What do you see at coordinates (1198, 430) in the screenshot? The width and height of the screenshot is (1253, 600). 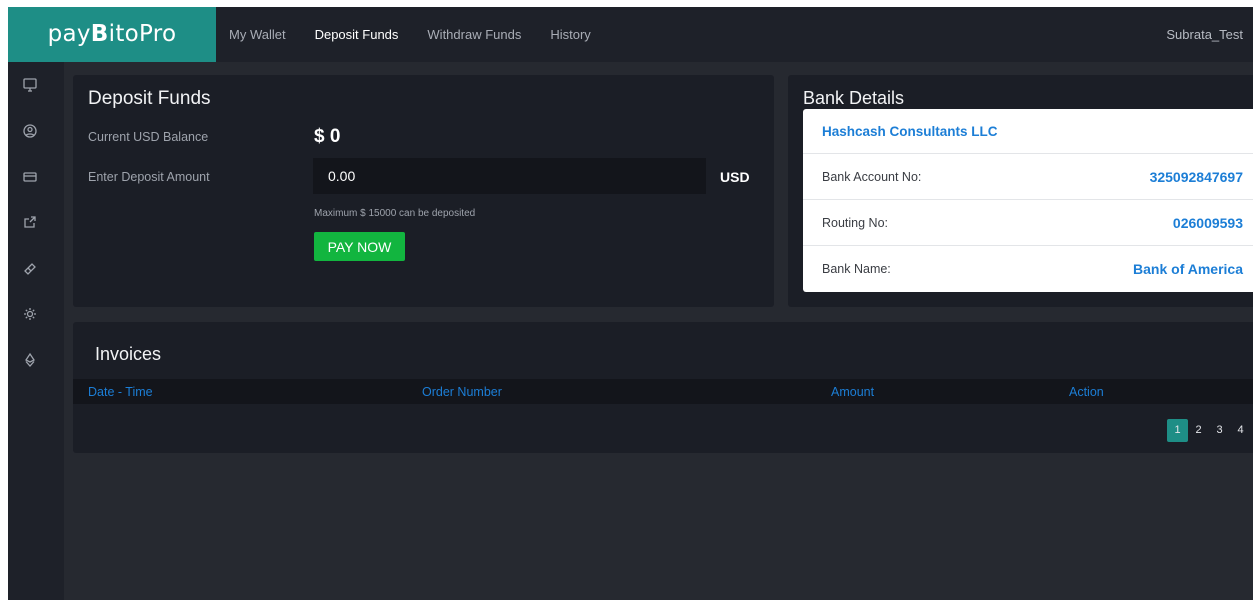 I see `page-2-button: 2` at bounding box center [1198, 430].